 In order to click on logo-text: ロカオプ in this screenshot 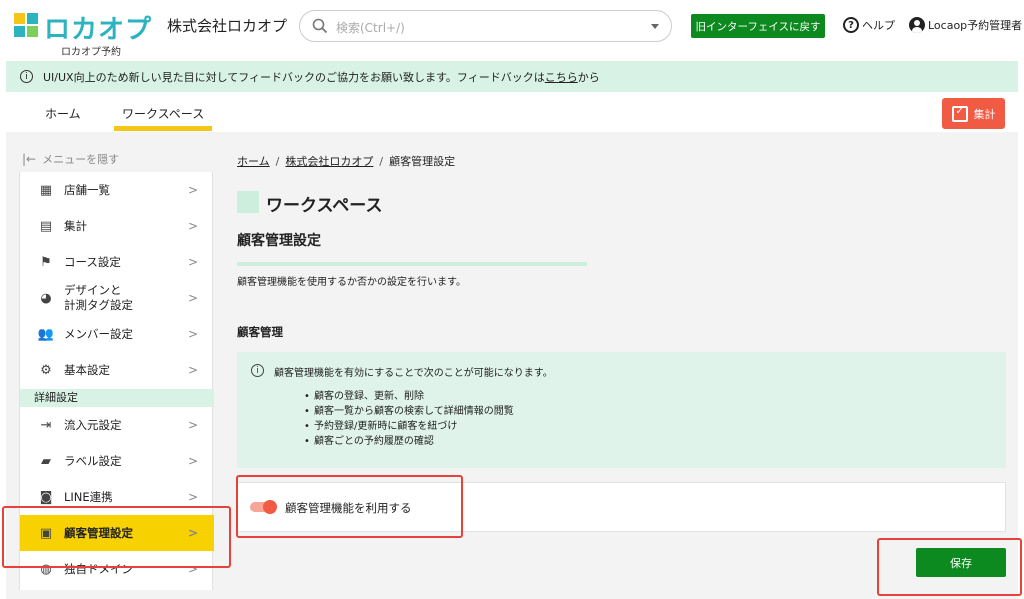, I will do `click(98, 30)`.